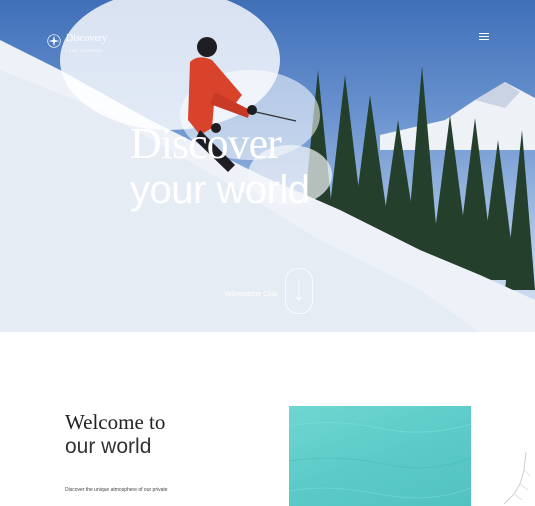 This screenshot has width=535, height=506. What do you see at coordinates (85, 50) in the screenshot?
I see `brand-tagline: LAND COMPANY` at bounding box center [85, 50].